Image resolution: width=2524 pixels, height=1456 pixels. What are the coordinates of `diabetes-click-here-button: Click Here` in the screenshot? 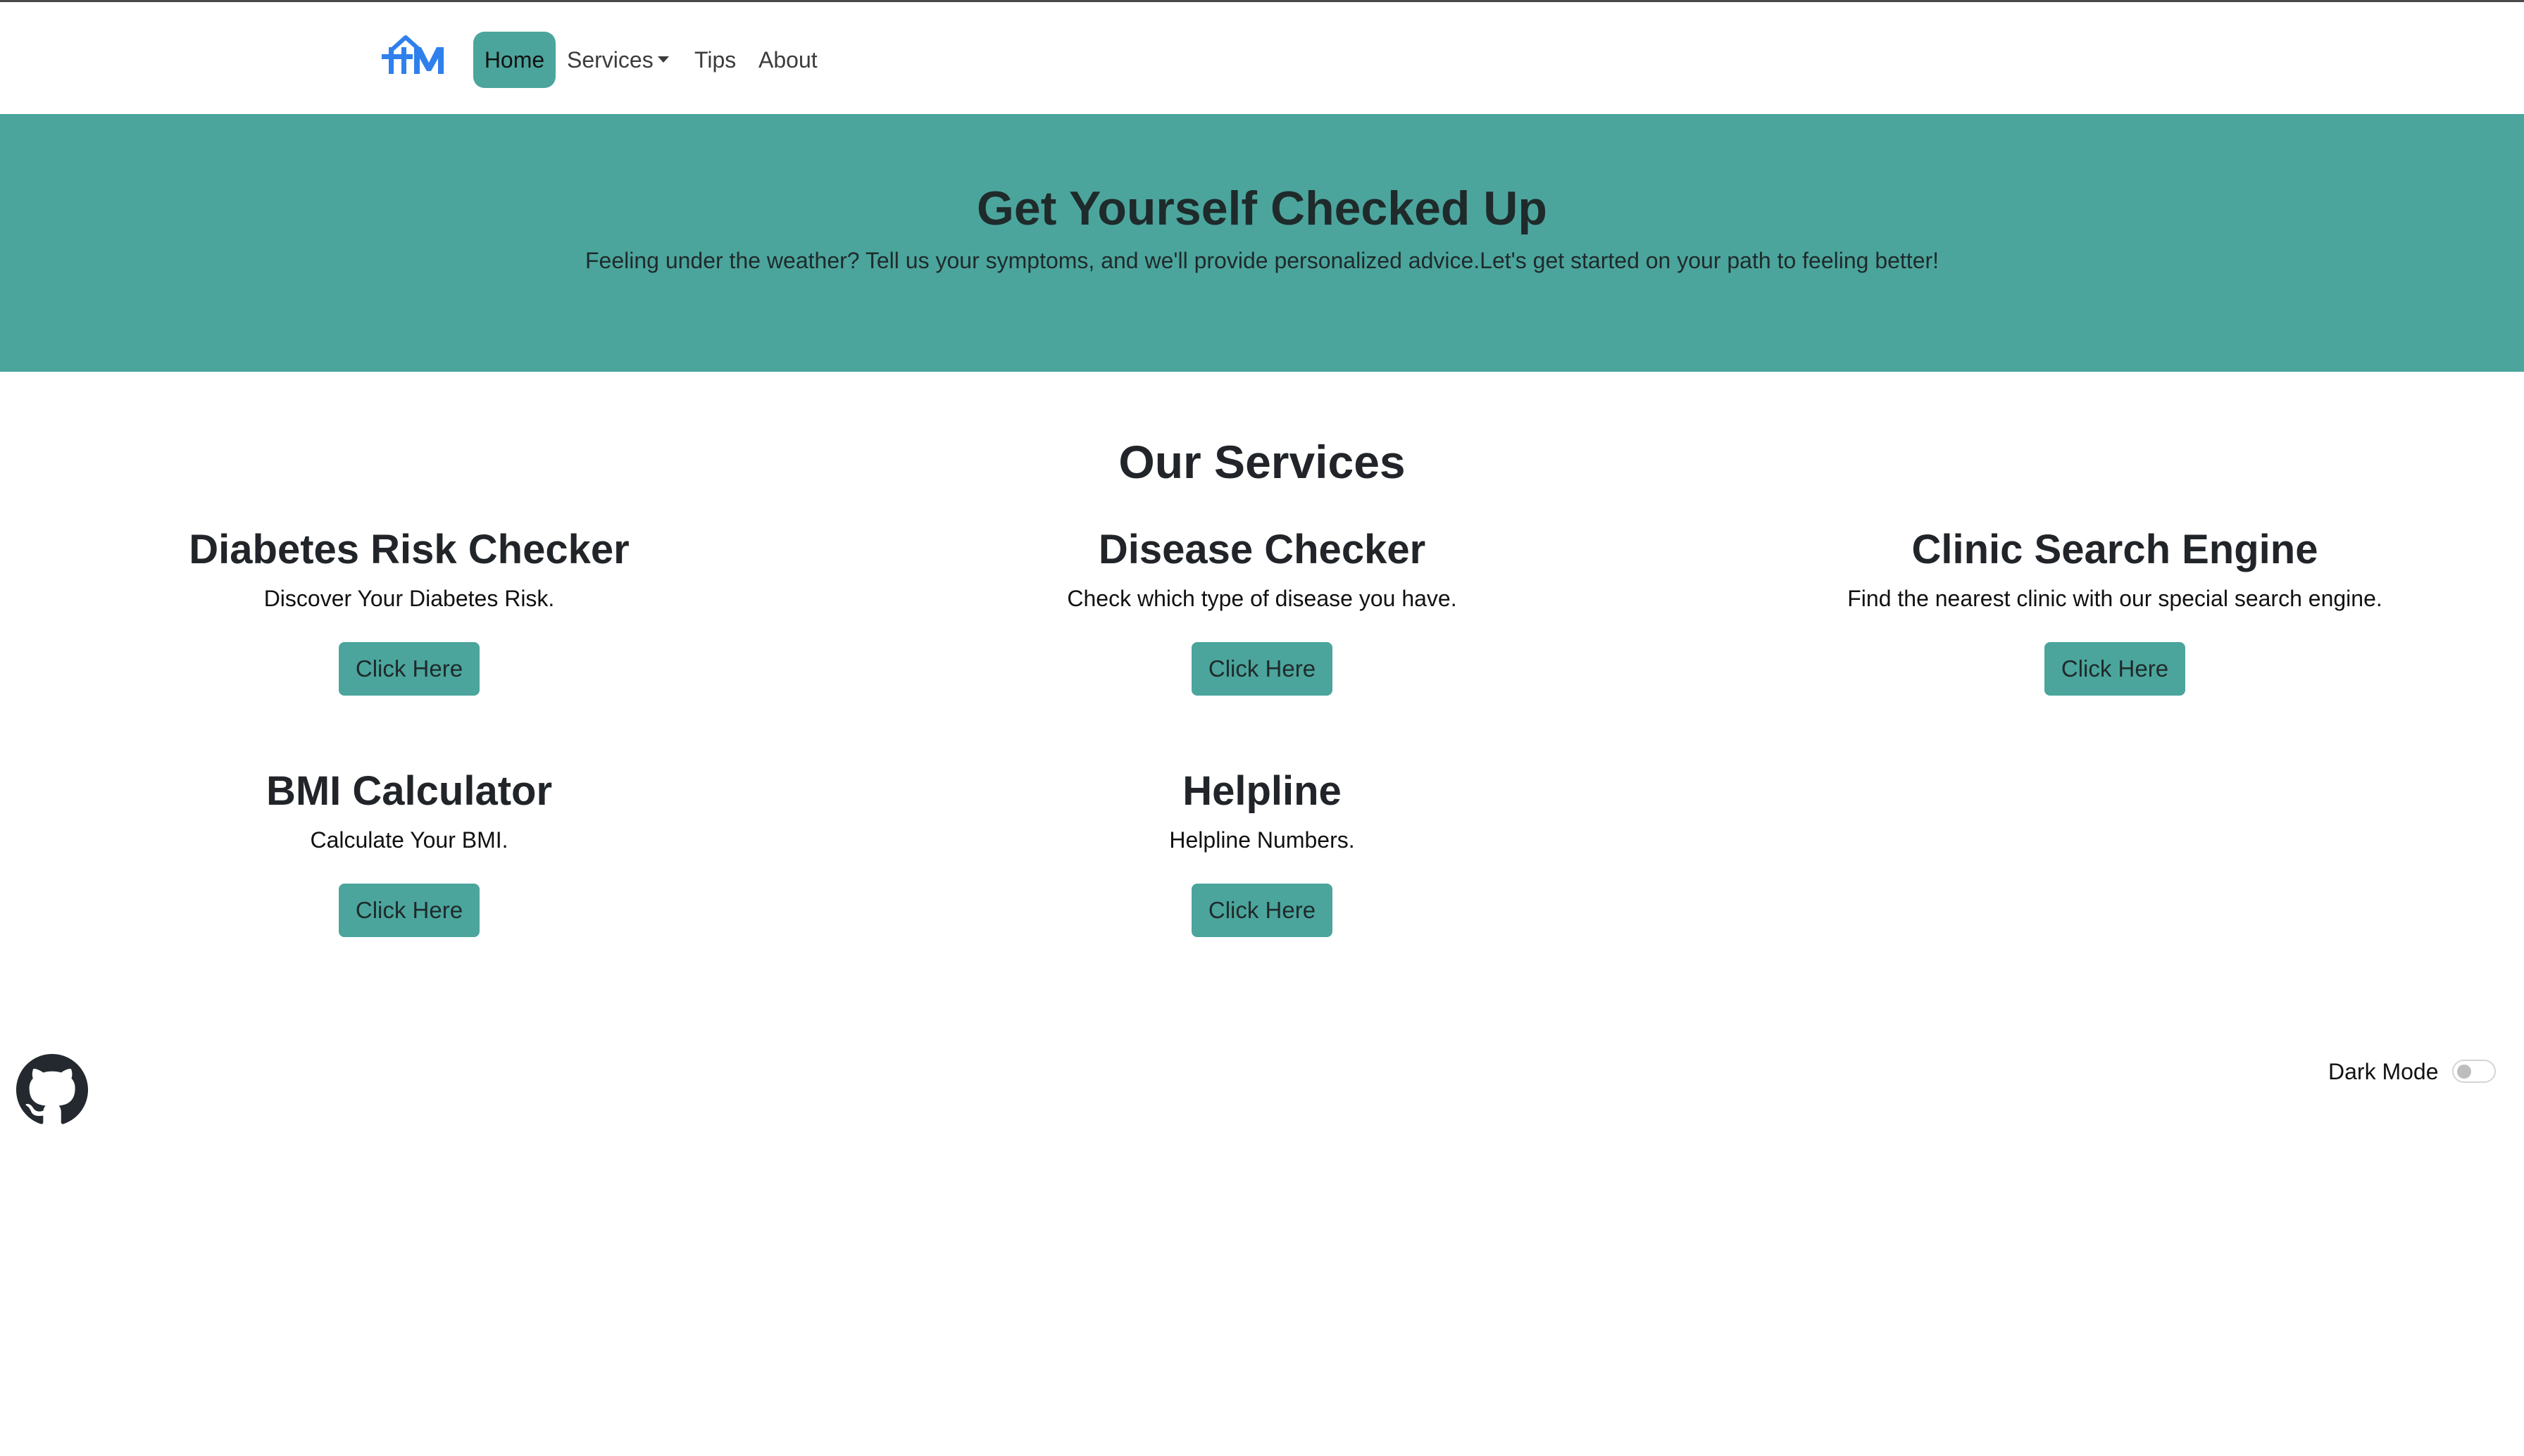 It's located at (410, 669).